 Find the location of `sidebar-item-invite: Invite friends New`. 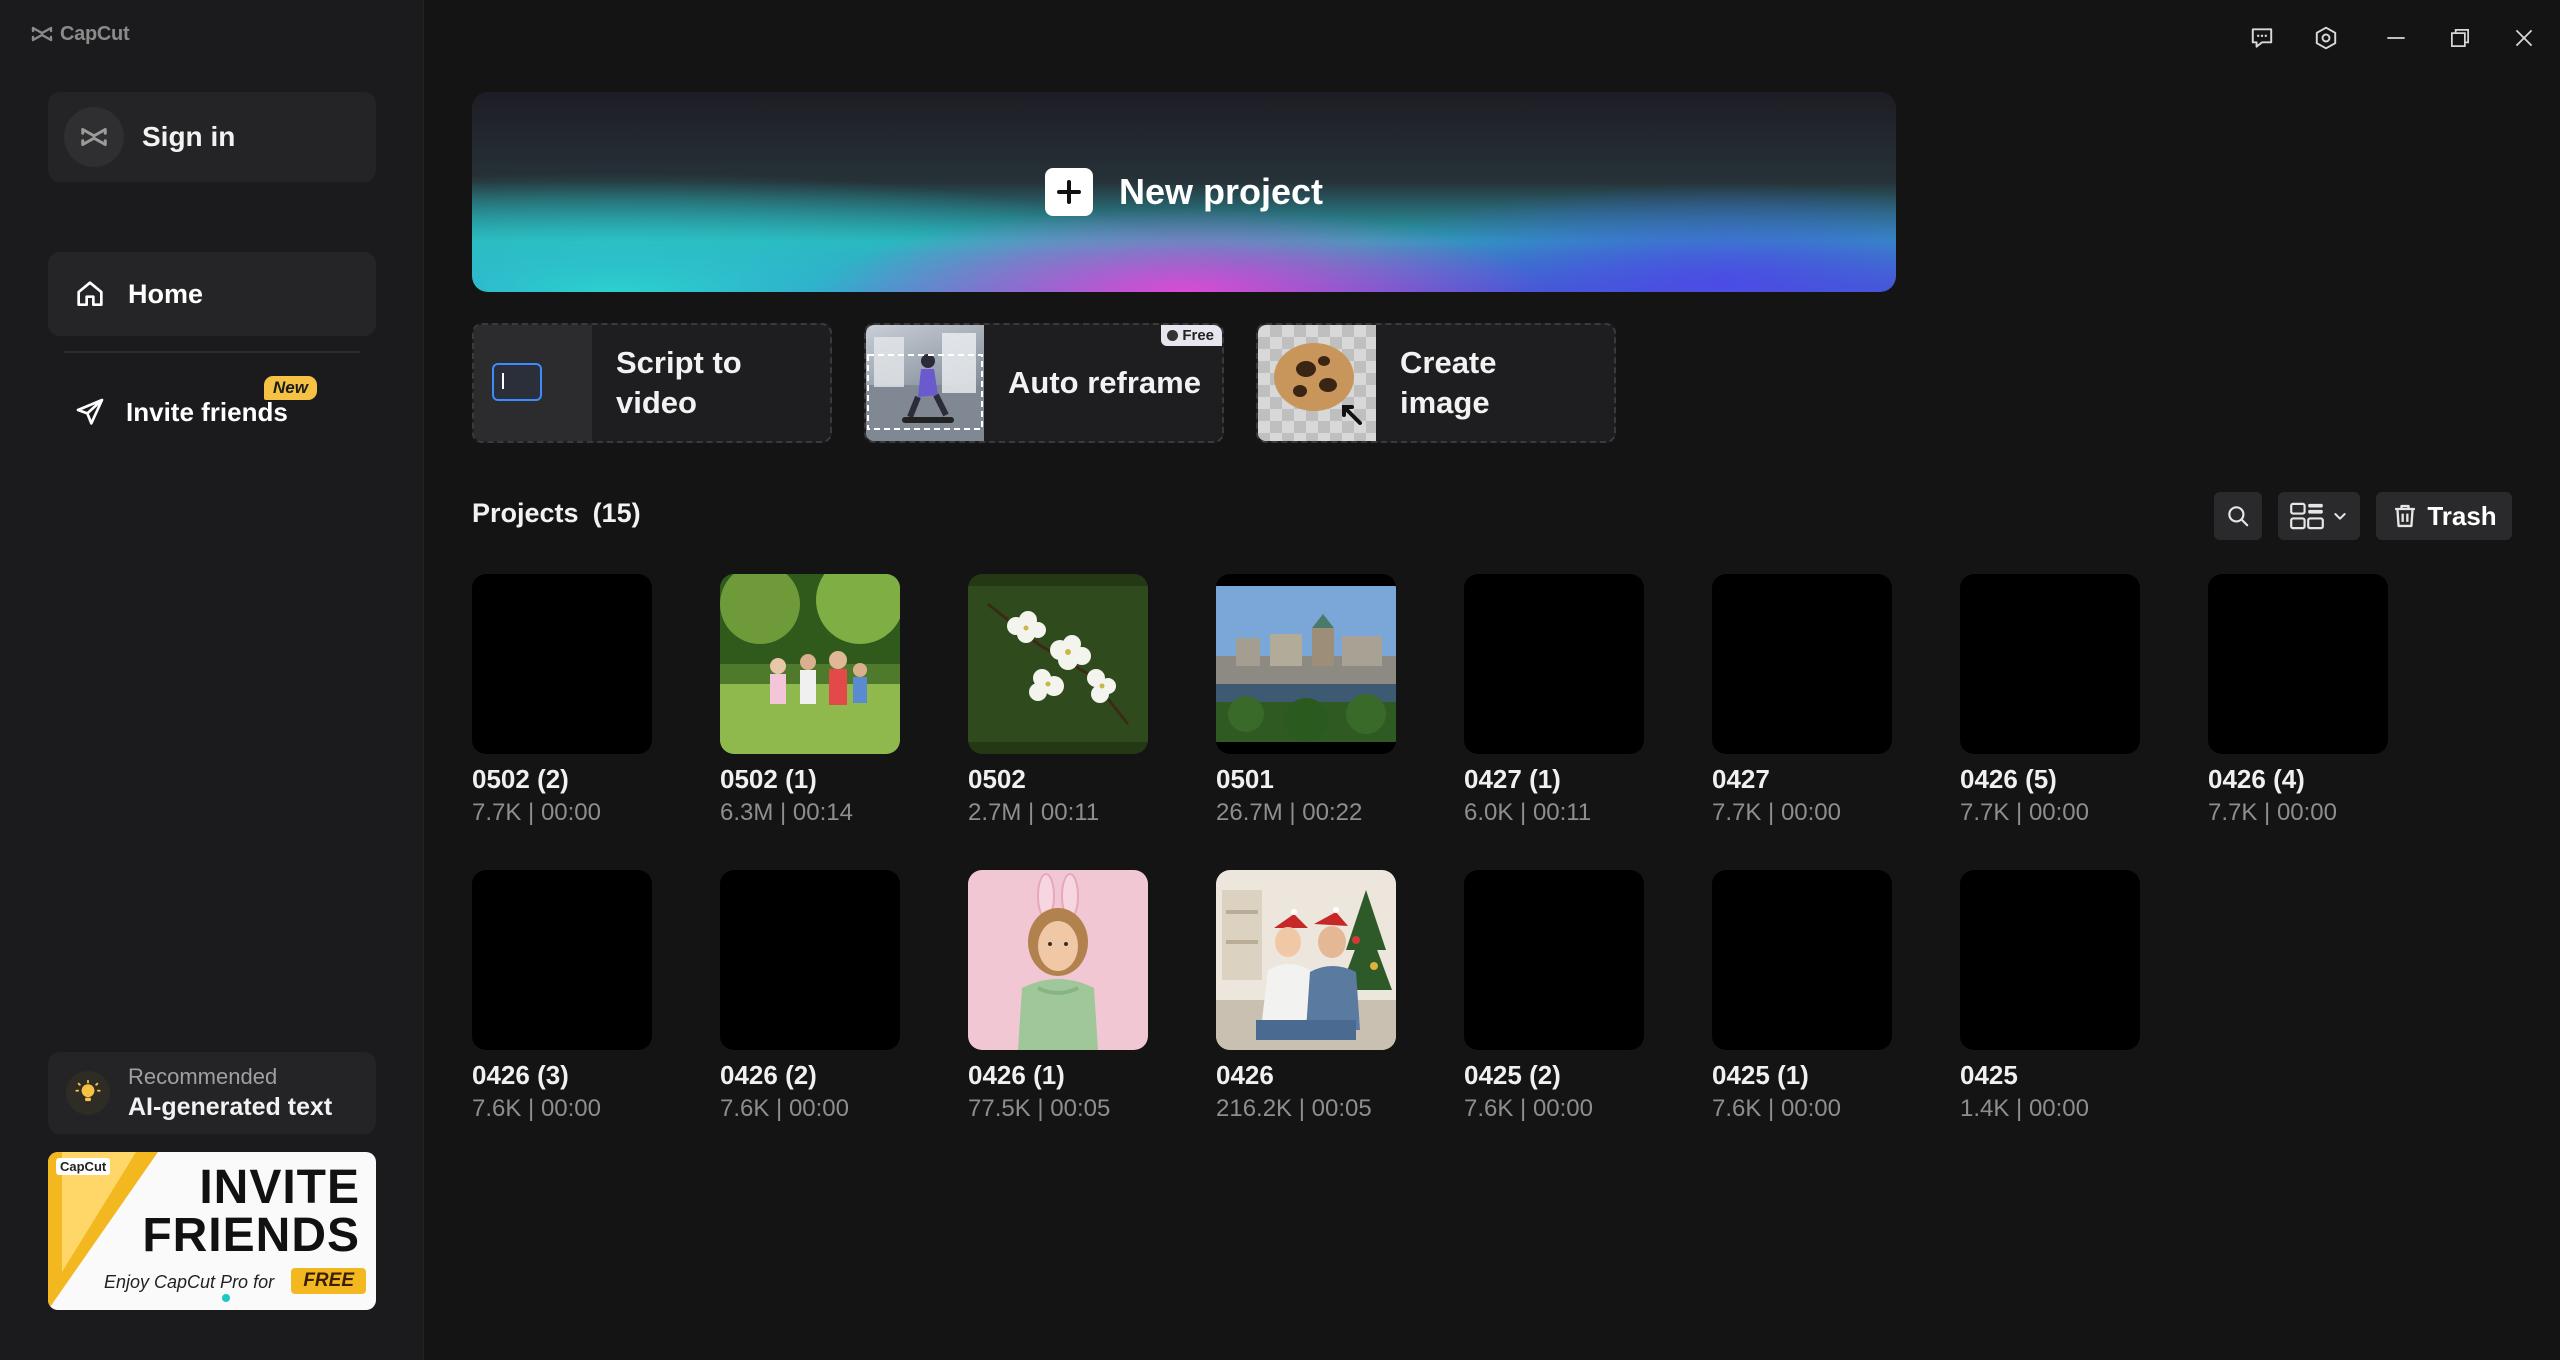

sidebar-item-invite: Invite friends New is located at coordinates (212, 412).